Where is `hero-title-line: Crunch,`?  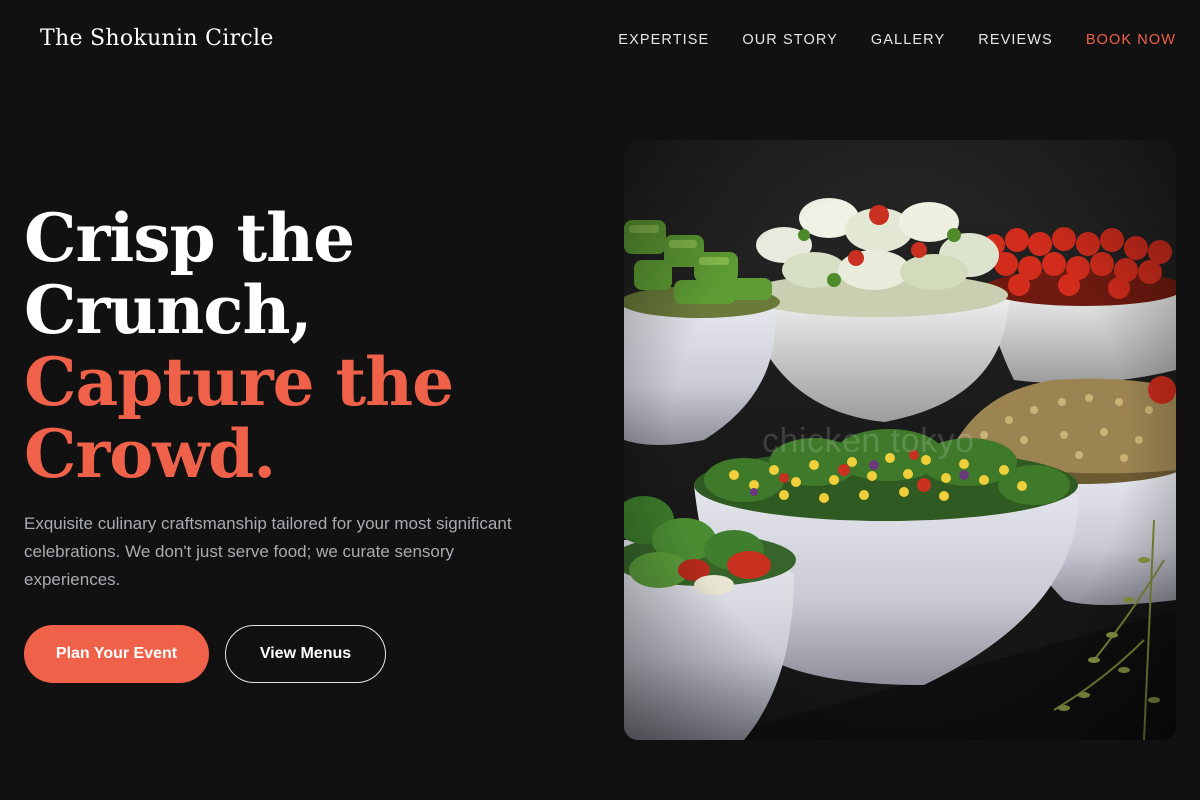 hero-title-line: Crunch, is located at coordinates (168, 310).